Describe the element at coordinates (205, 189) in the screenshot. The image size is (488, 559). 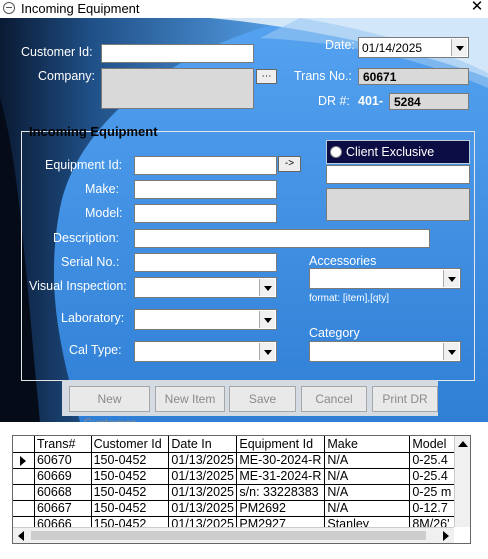
I see `make-input` at that location.